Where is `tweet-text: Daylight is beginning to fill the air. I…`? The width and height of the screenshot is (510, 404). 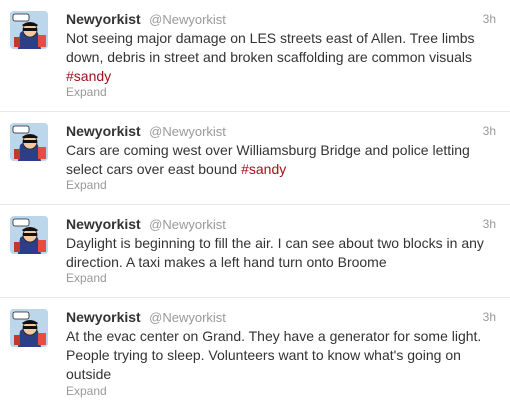
tweet-text: Daylight is beginning to fill the air. I… is located at coordinates (275, 252).